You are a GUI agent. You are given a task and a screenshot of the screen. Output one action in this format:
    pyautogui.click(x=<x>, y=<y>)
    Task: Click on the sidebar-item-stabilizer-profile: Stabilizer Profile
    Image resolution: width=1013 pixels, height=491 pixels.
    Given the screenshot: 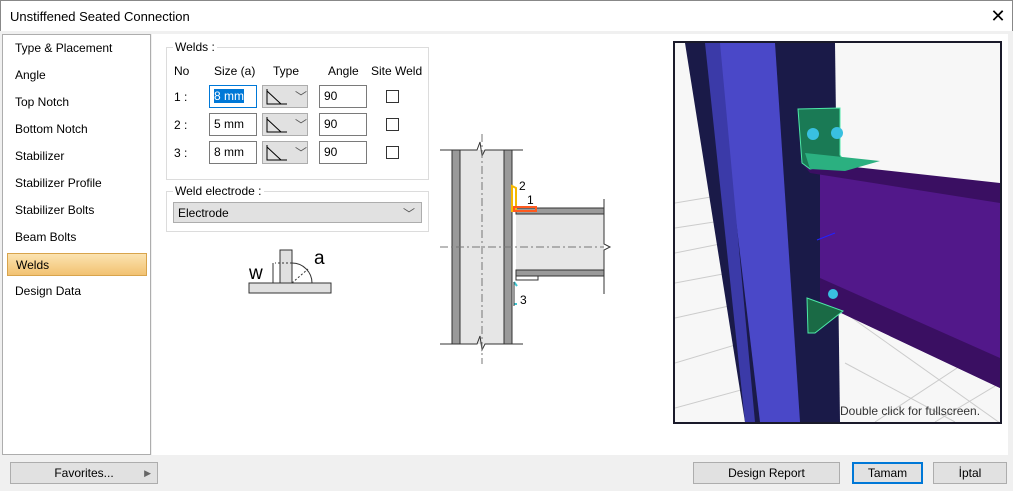 What is the action you would take?
    pyautogui.click(x=77, y=183)
    